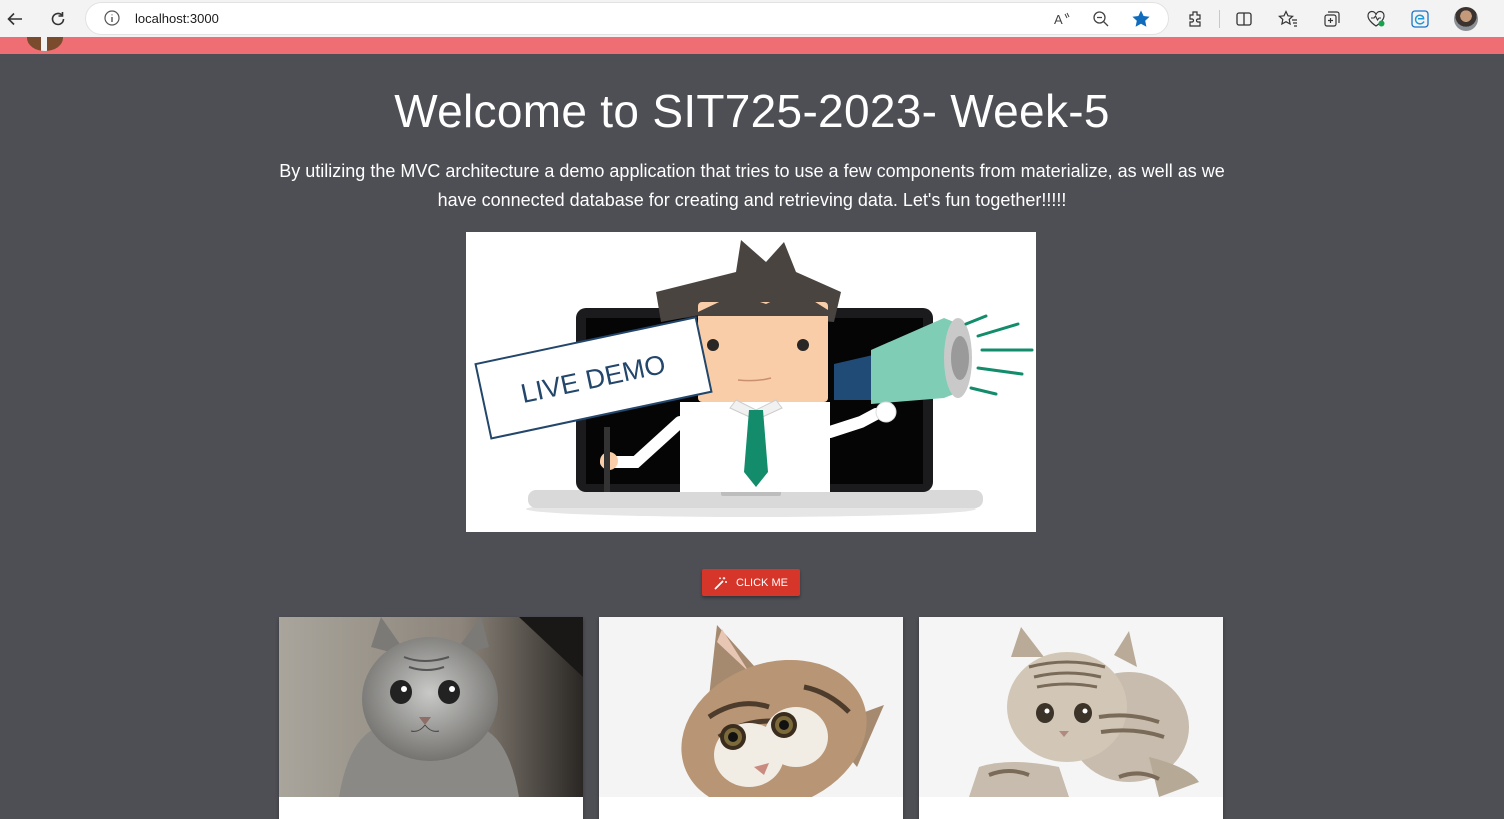 The height and width of the screenshot is (819, 1504). I want to click on back-arrow-icon, so click(15, 19).